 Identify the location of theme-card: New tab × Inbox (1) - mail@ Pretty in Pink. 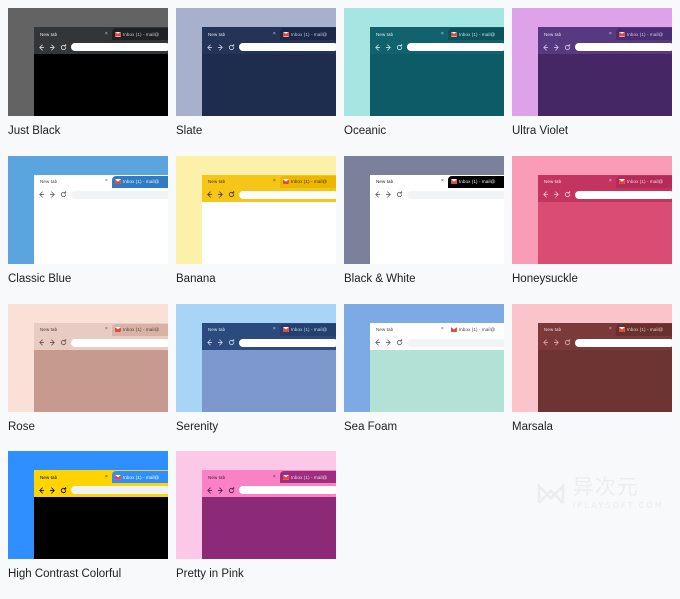
(260, 525).